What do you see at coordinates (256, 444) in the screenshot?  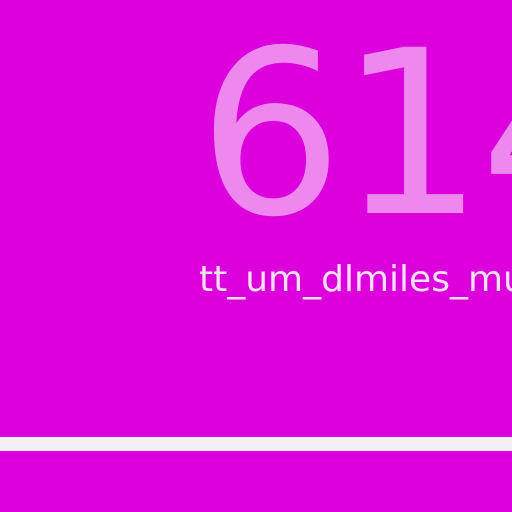 I see `divider` at bounding box center [256, 444].